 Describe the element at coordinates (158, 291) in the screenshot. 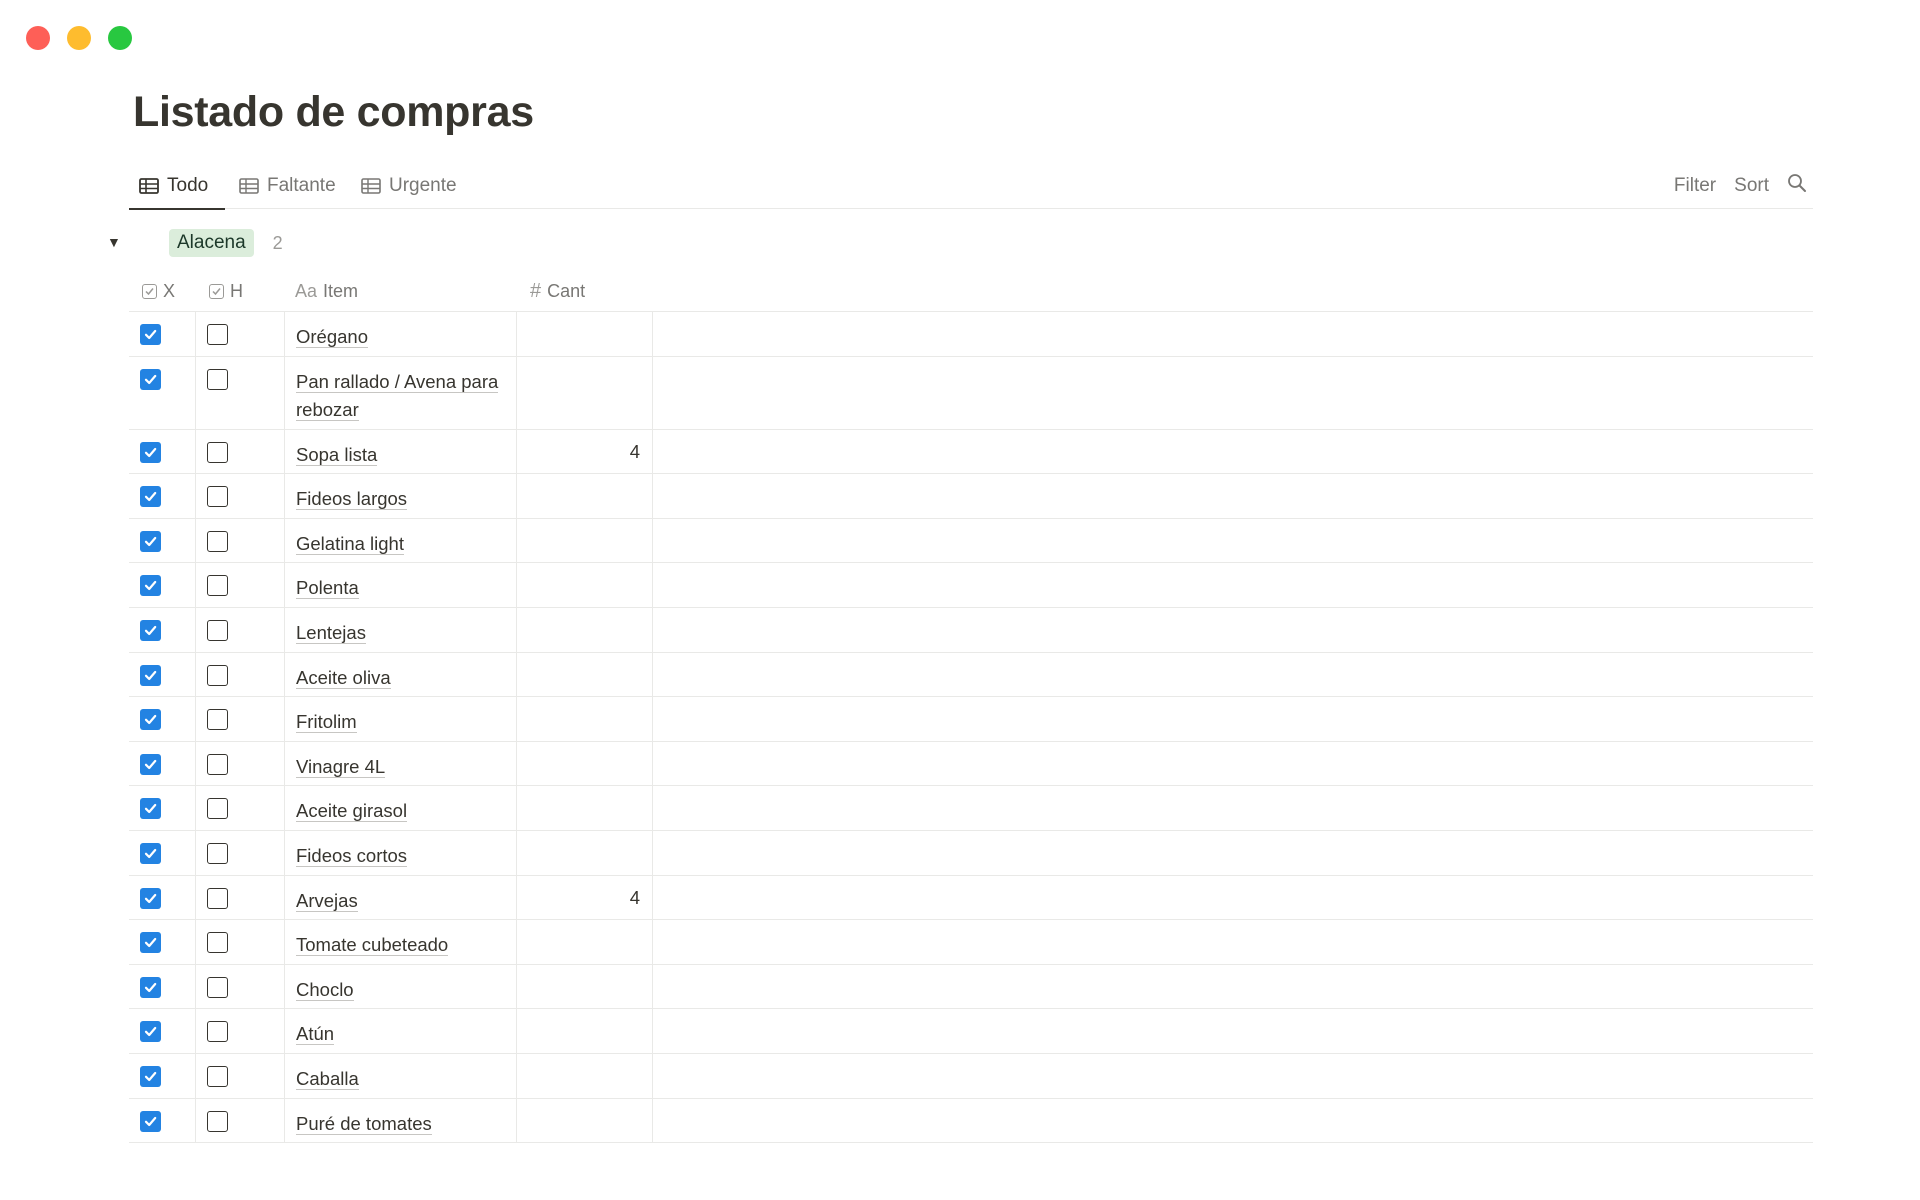

I see `column-header-x: X` at that location.